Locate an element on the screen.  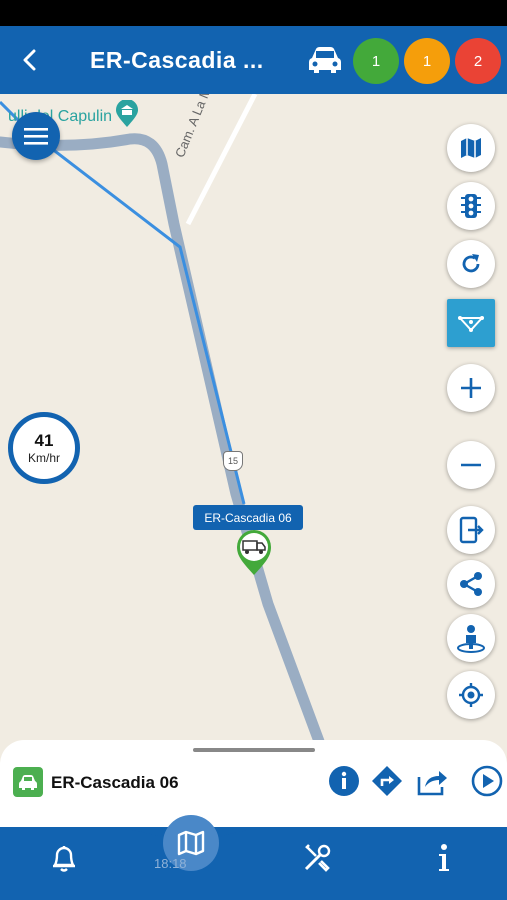
locate-button is located at coordinates (471, 695).